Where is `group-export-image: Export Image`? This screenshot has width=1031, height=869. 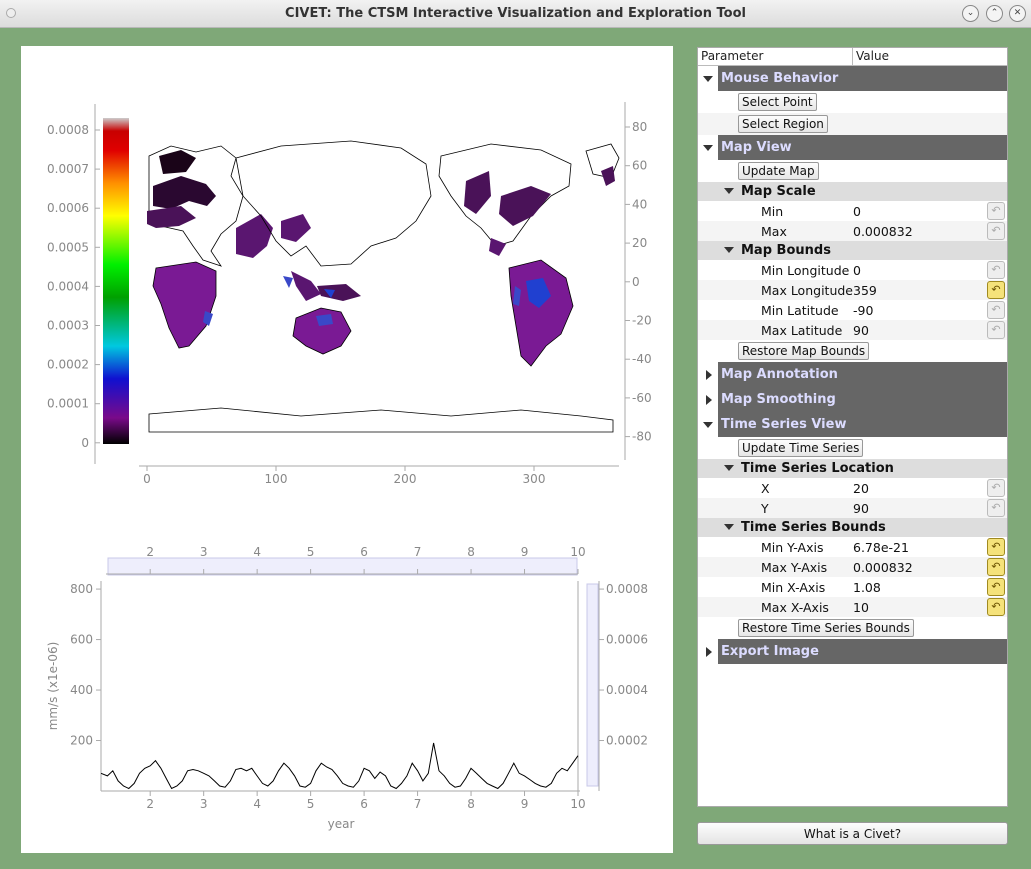 group-export-image: Export Image is located at coordinates (852, 651).